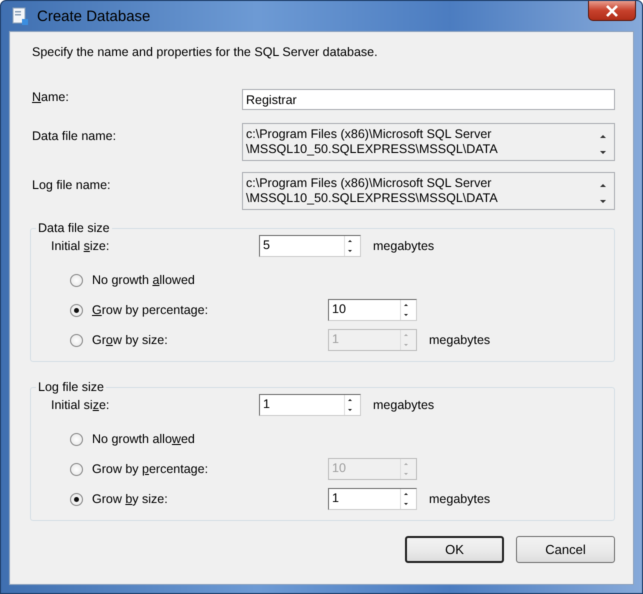 This screenshot has width=643, height=594. Describe the element at coordinates (372, 310) in the screenshot. I see `number-spinner: 10` at that location.